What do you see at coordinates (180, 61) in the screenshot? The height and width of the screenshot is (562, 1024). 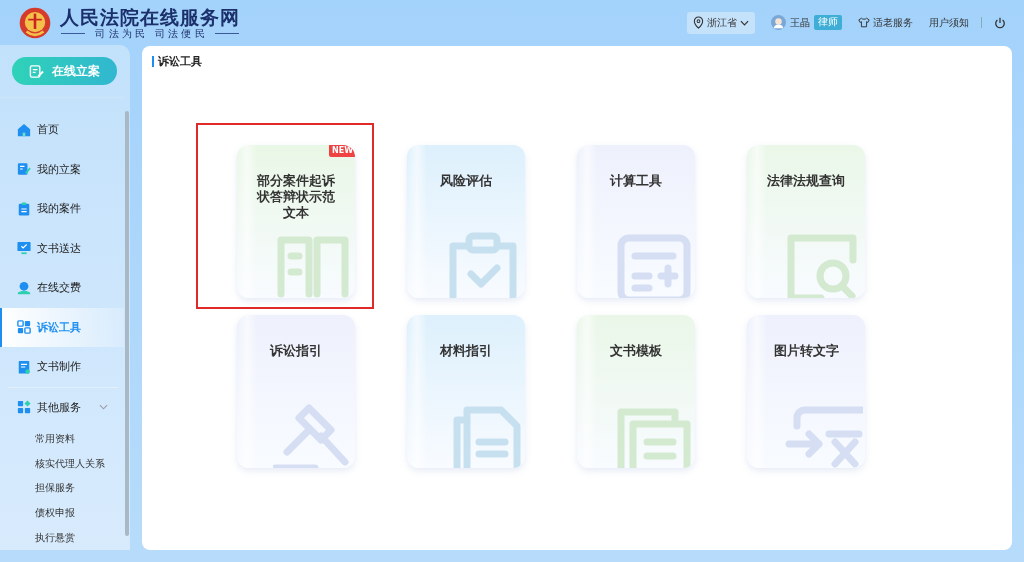 I see `page-title: 诉讼工具` at bounding box center [180, 61].